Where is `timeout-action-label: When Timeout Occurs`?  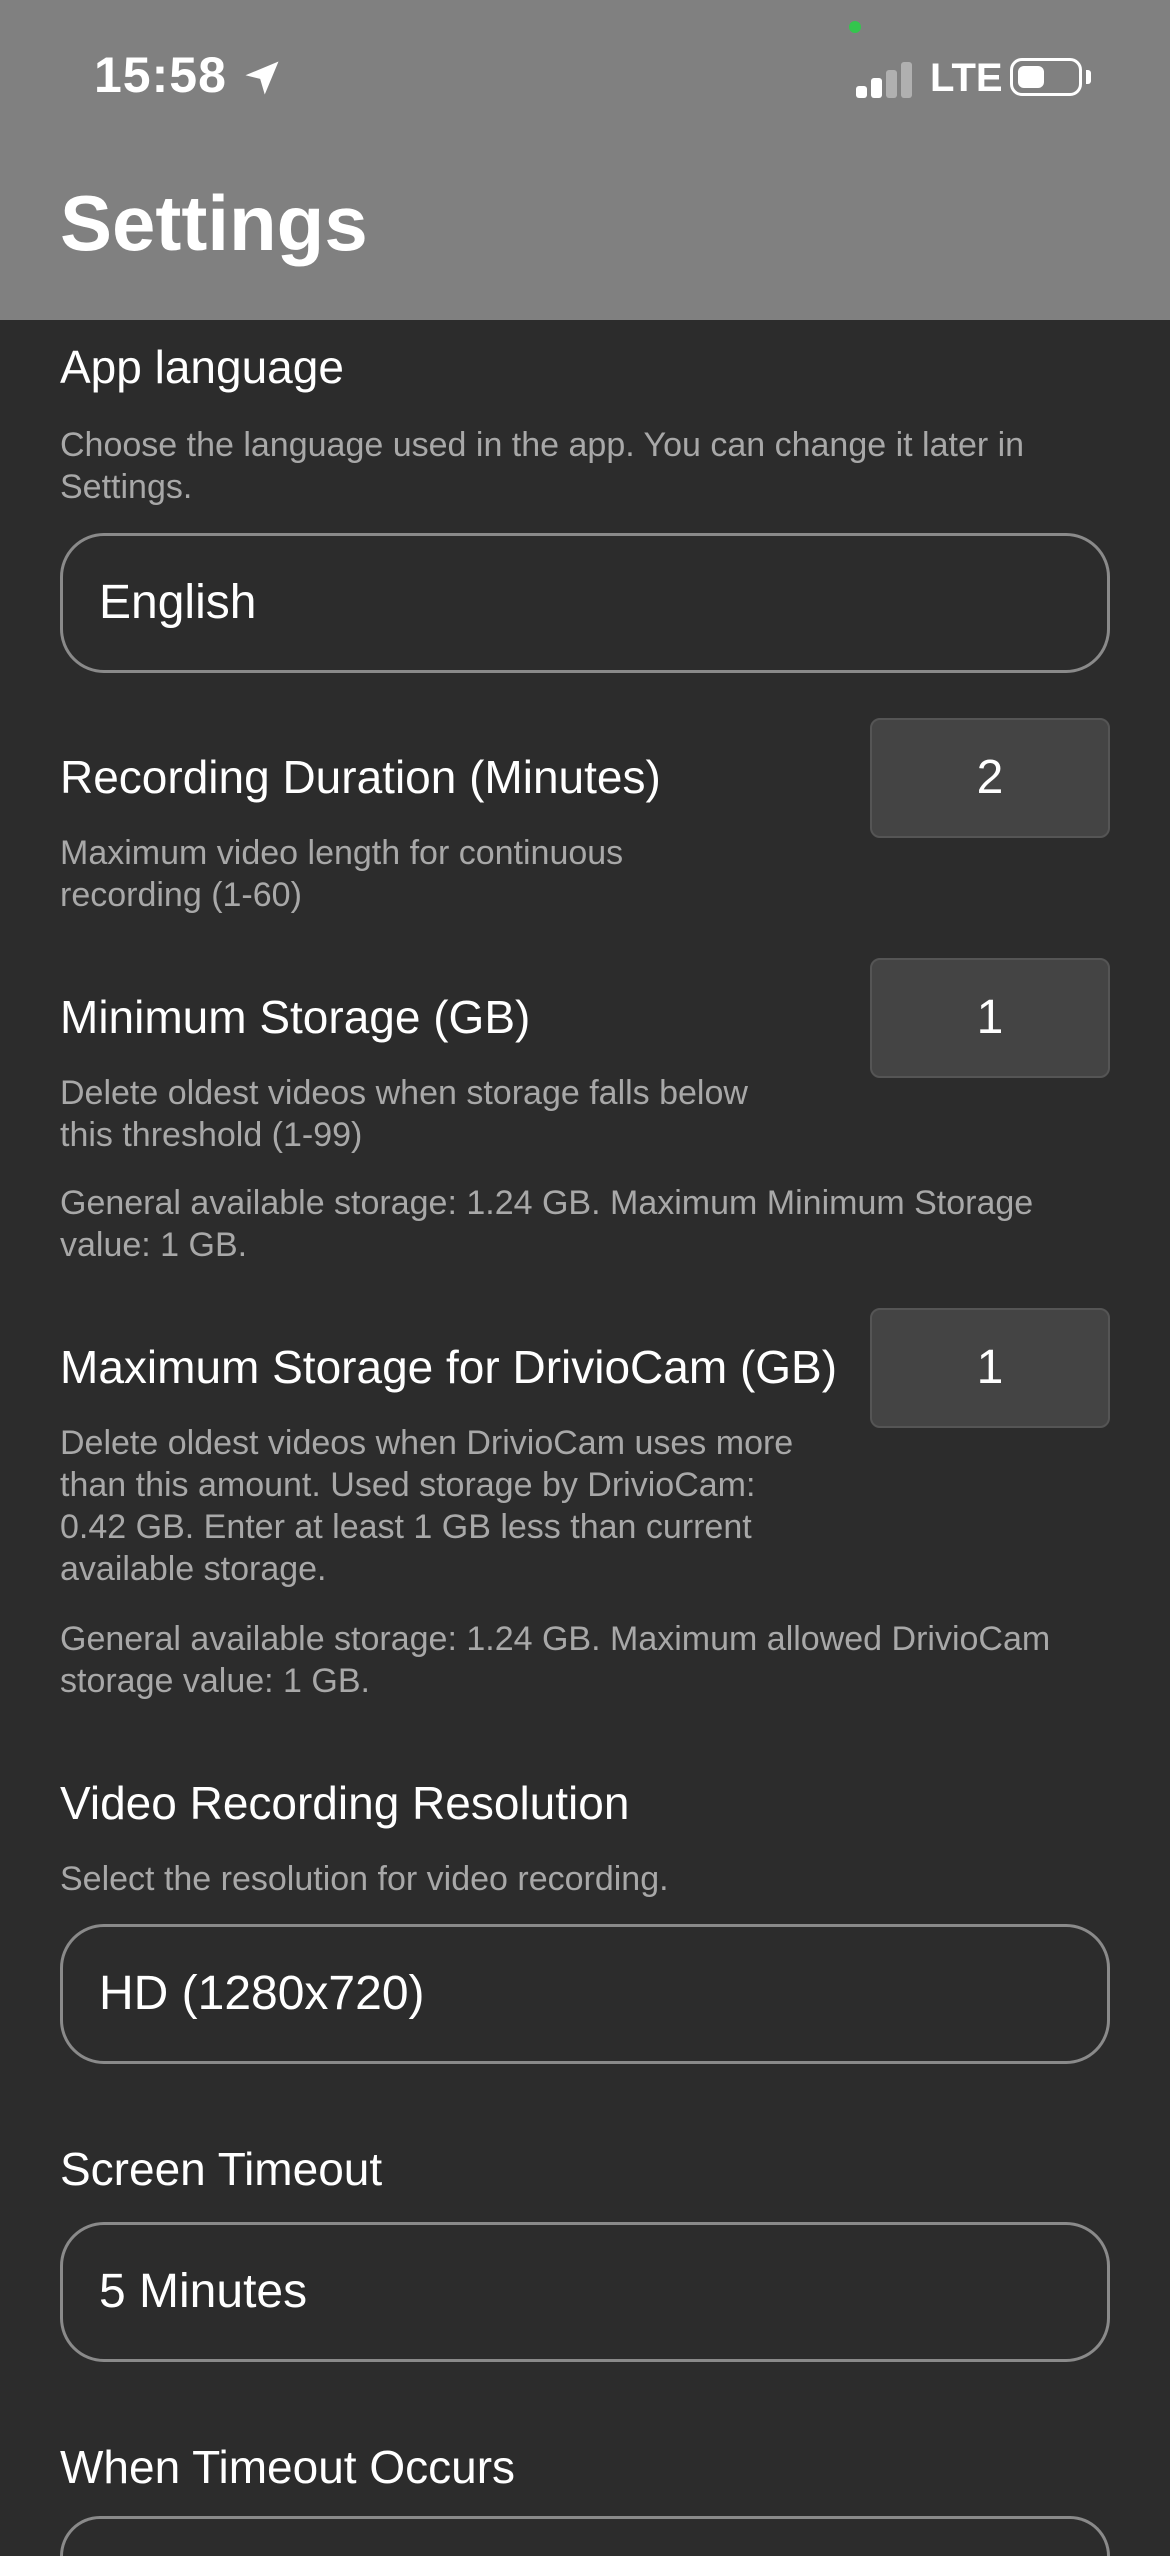
timeout-action-label: When Timeout Occurs is located at coordinates (288, 2467).